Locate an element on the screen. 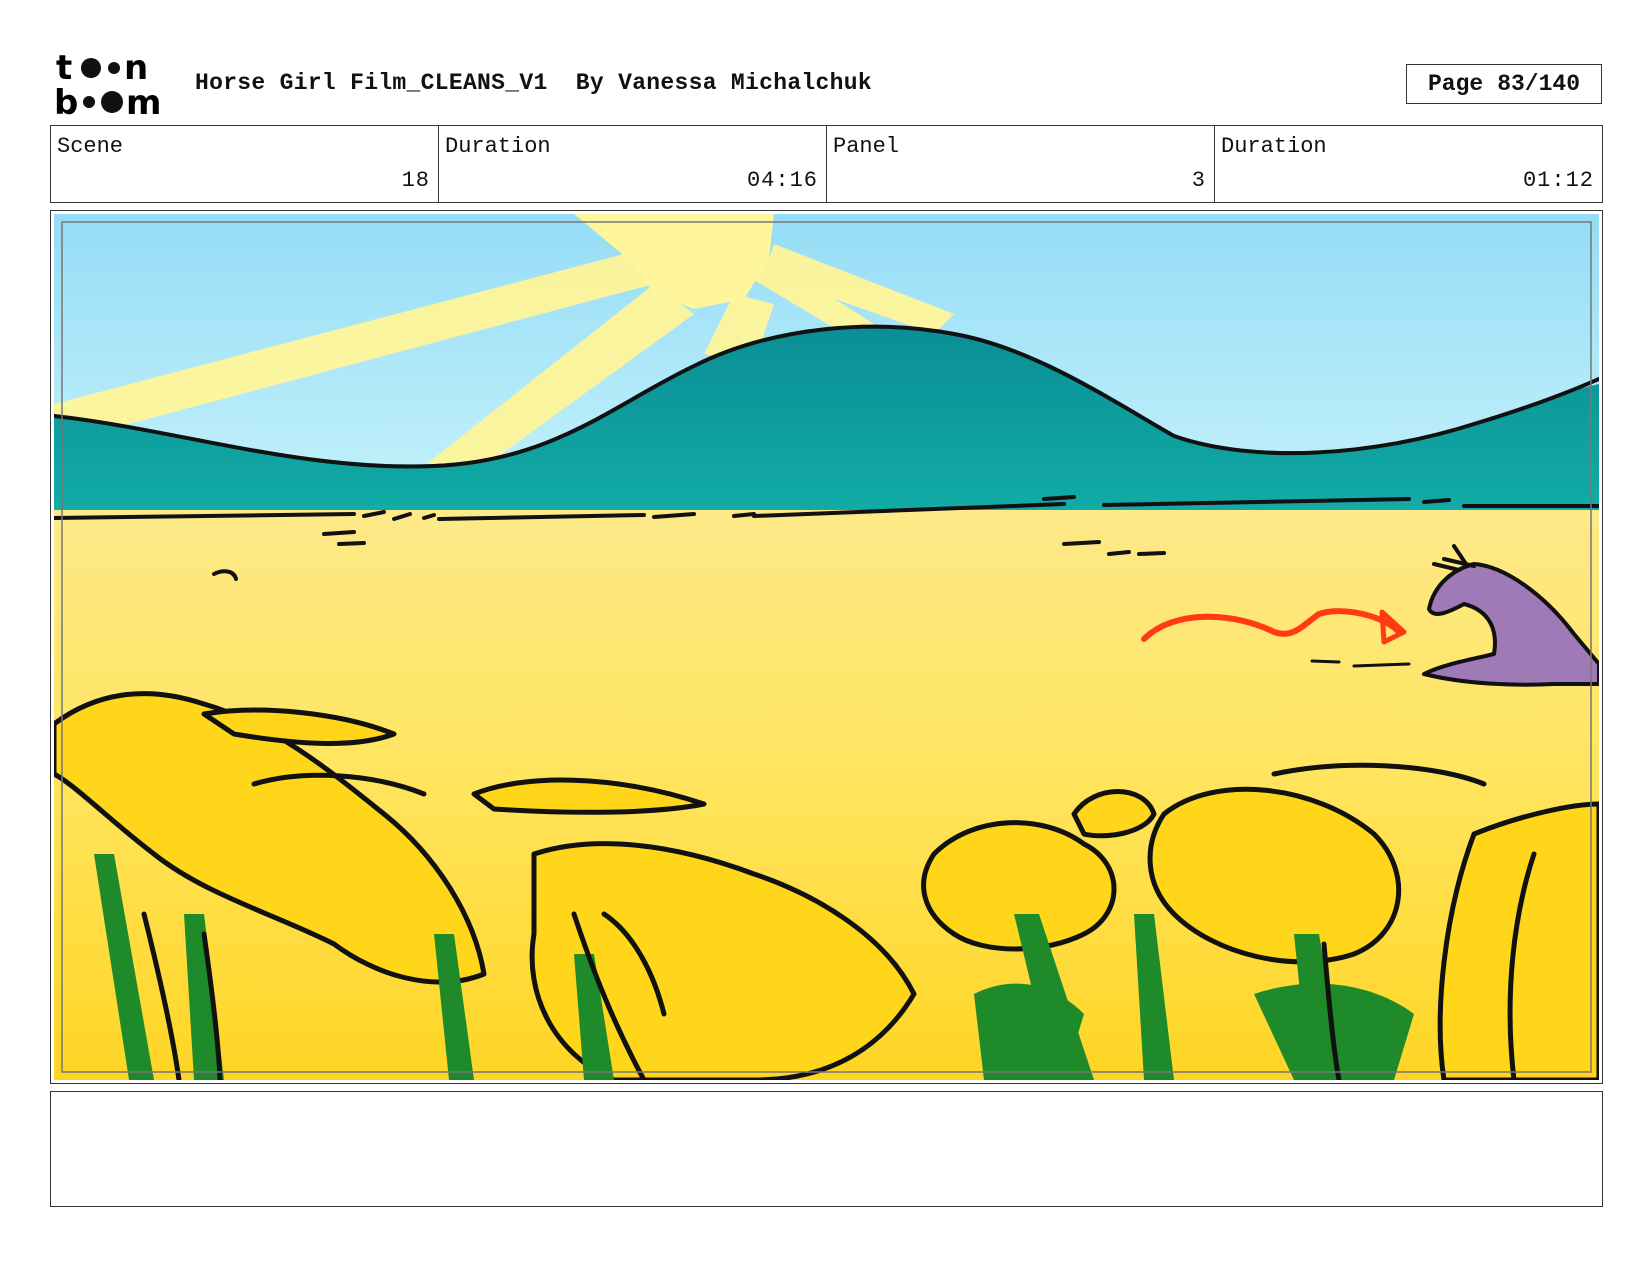 This screenshot has height=1275, width=1650. film-title: Horse Girl Film_CLEANS_V1 is located at coordinates (371, 83).